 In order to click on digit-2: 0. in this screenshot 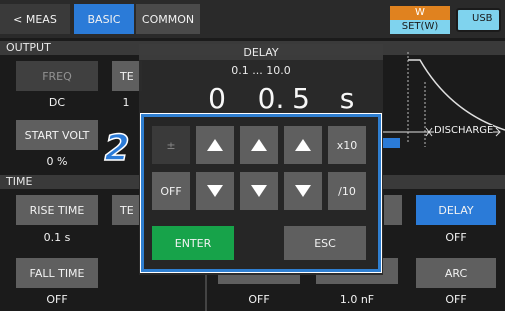, I will do `click(271, 98)`.